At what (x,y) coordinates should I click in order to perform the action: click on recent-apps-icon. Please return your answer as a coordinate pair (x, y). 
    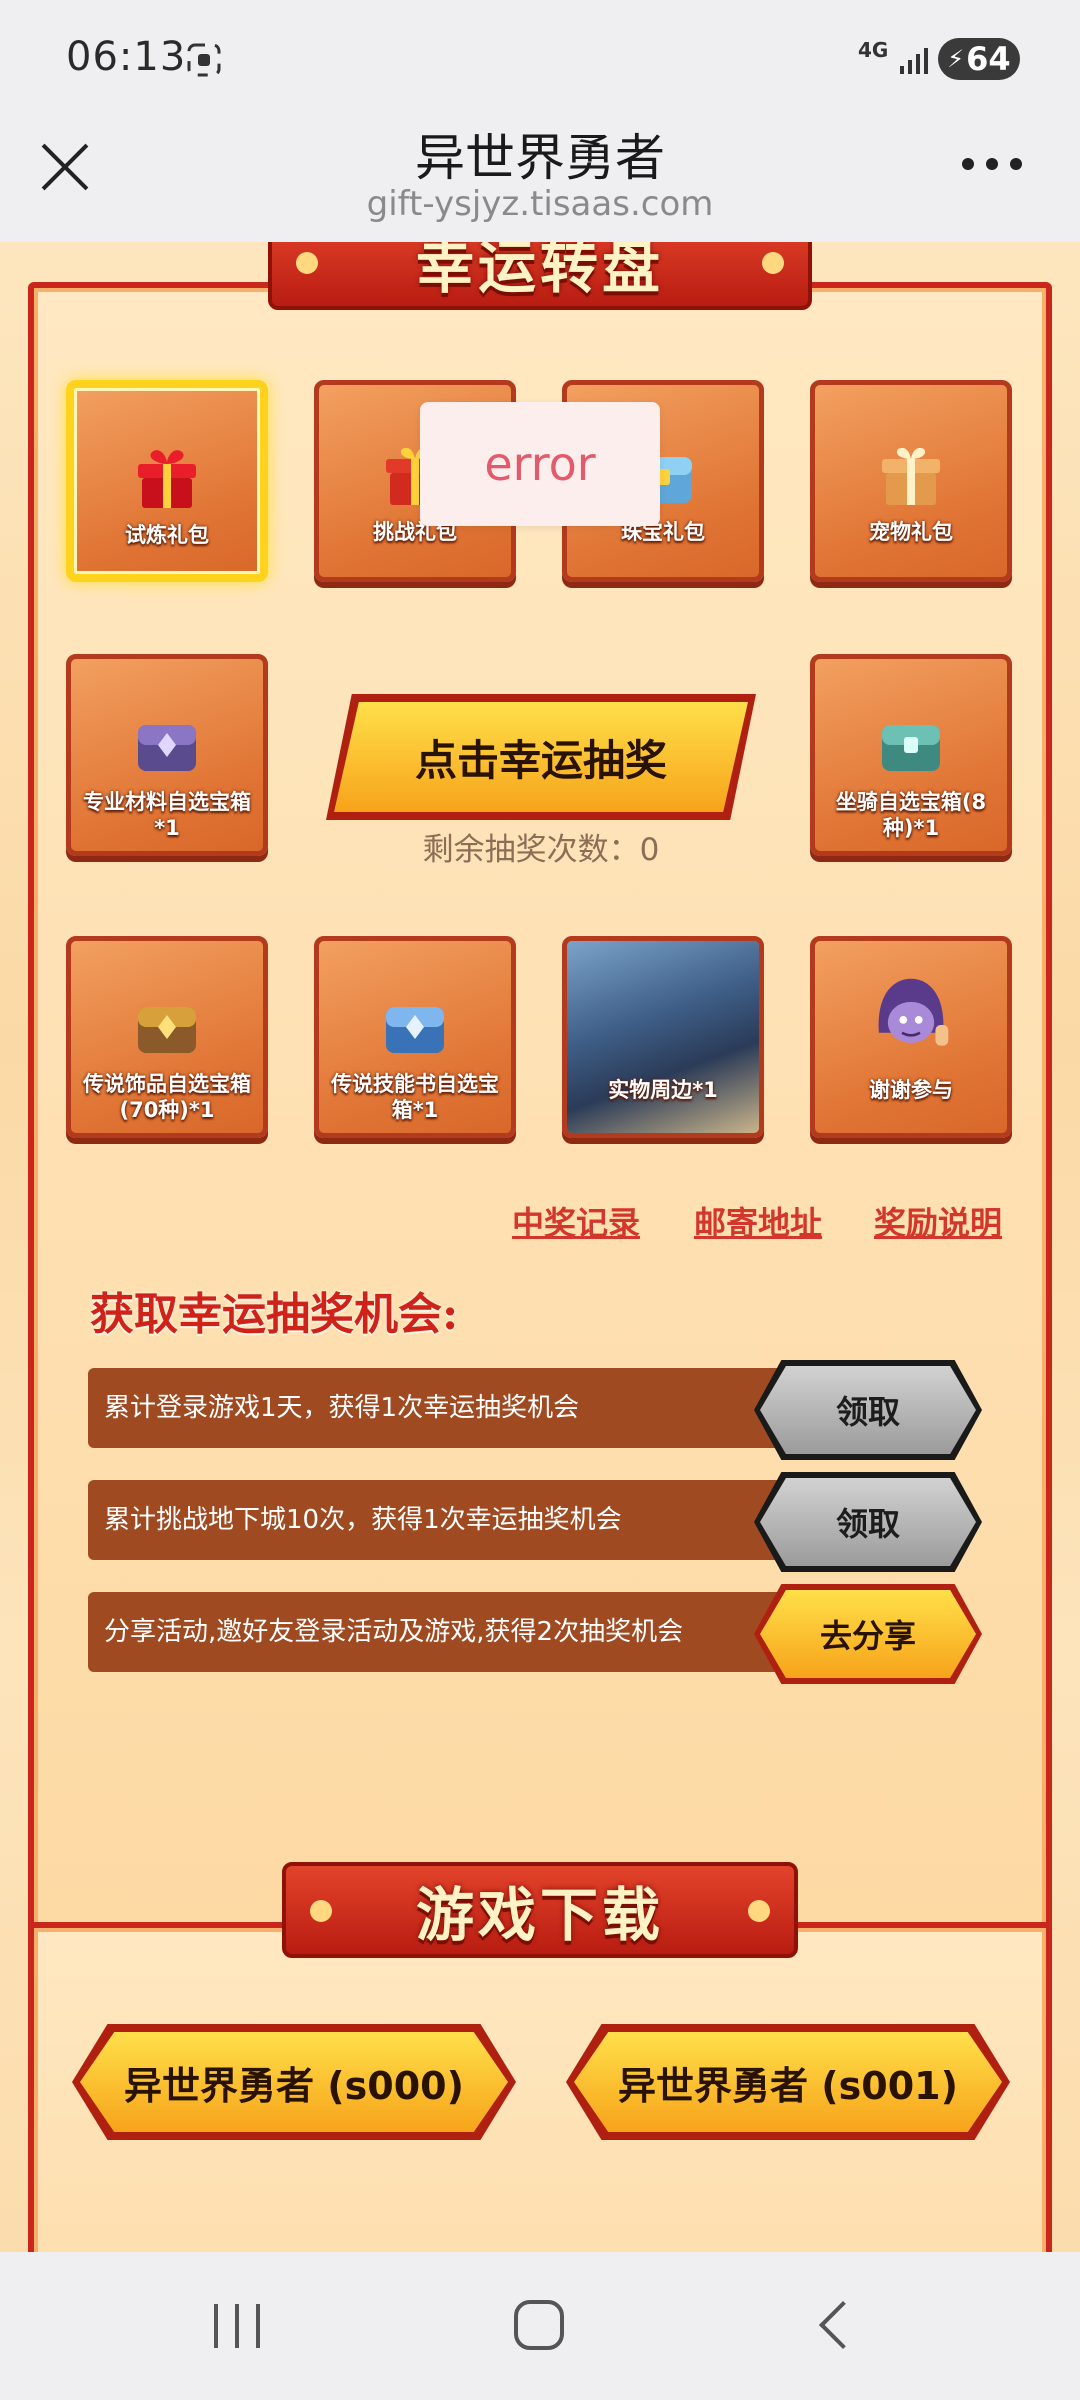
    Looking at the image, I should click on (237, 2326).